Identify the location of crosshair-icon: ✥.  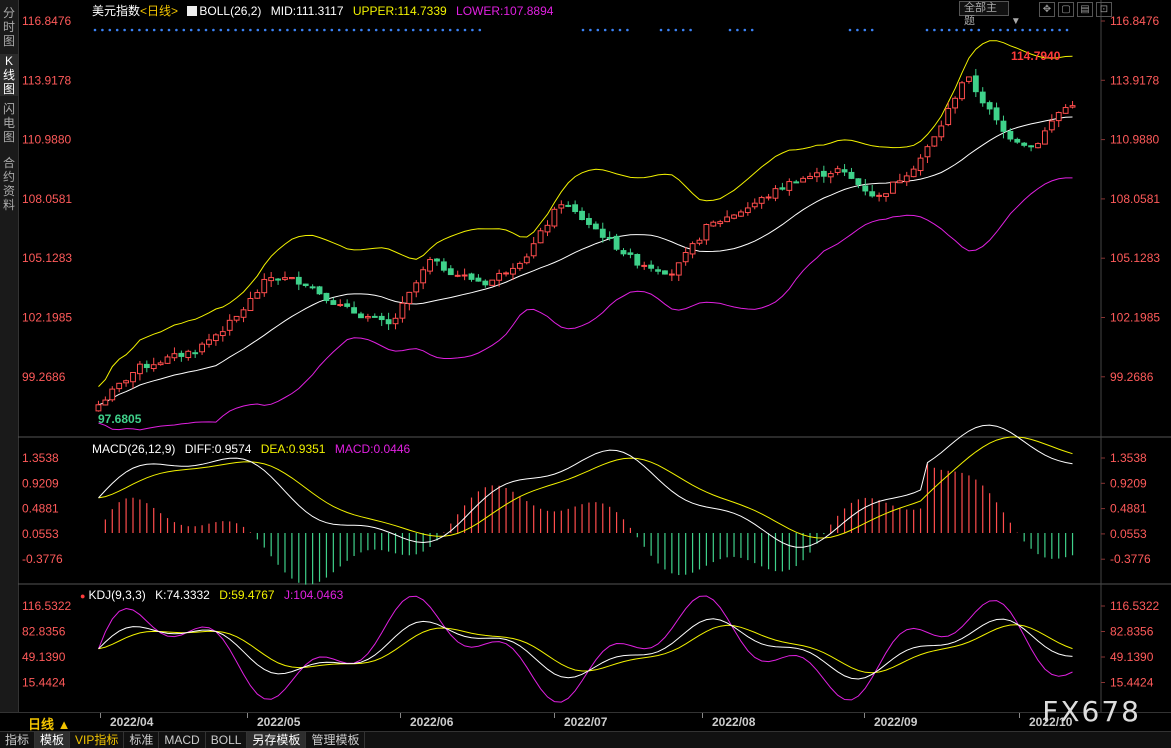
(1047, 9).